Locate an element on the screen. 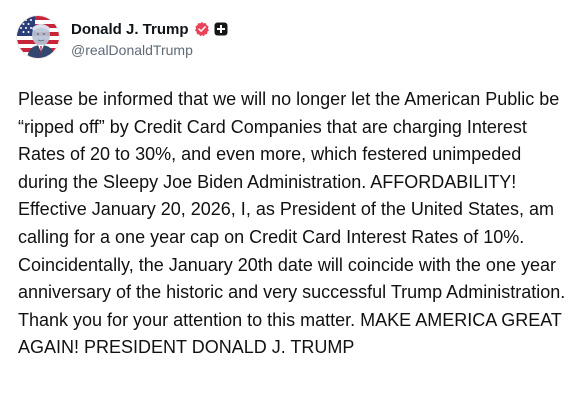  plus-badge-icon is located at coordinates (221, 29).